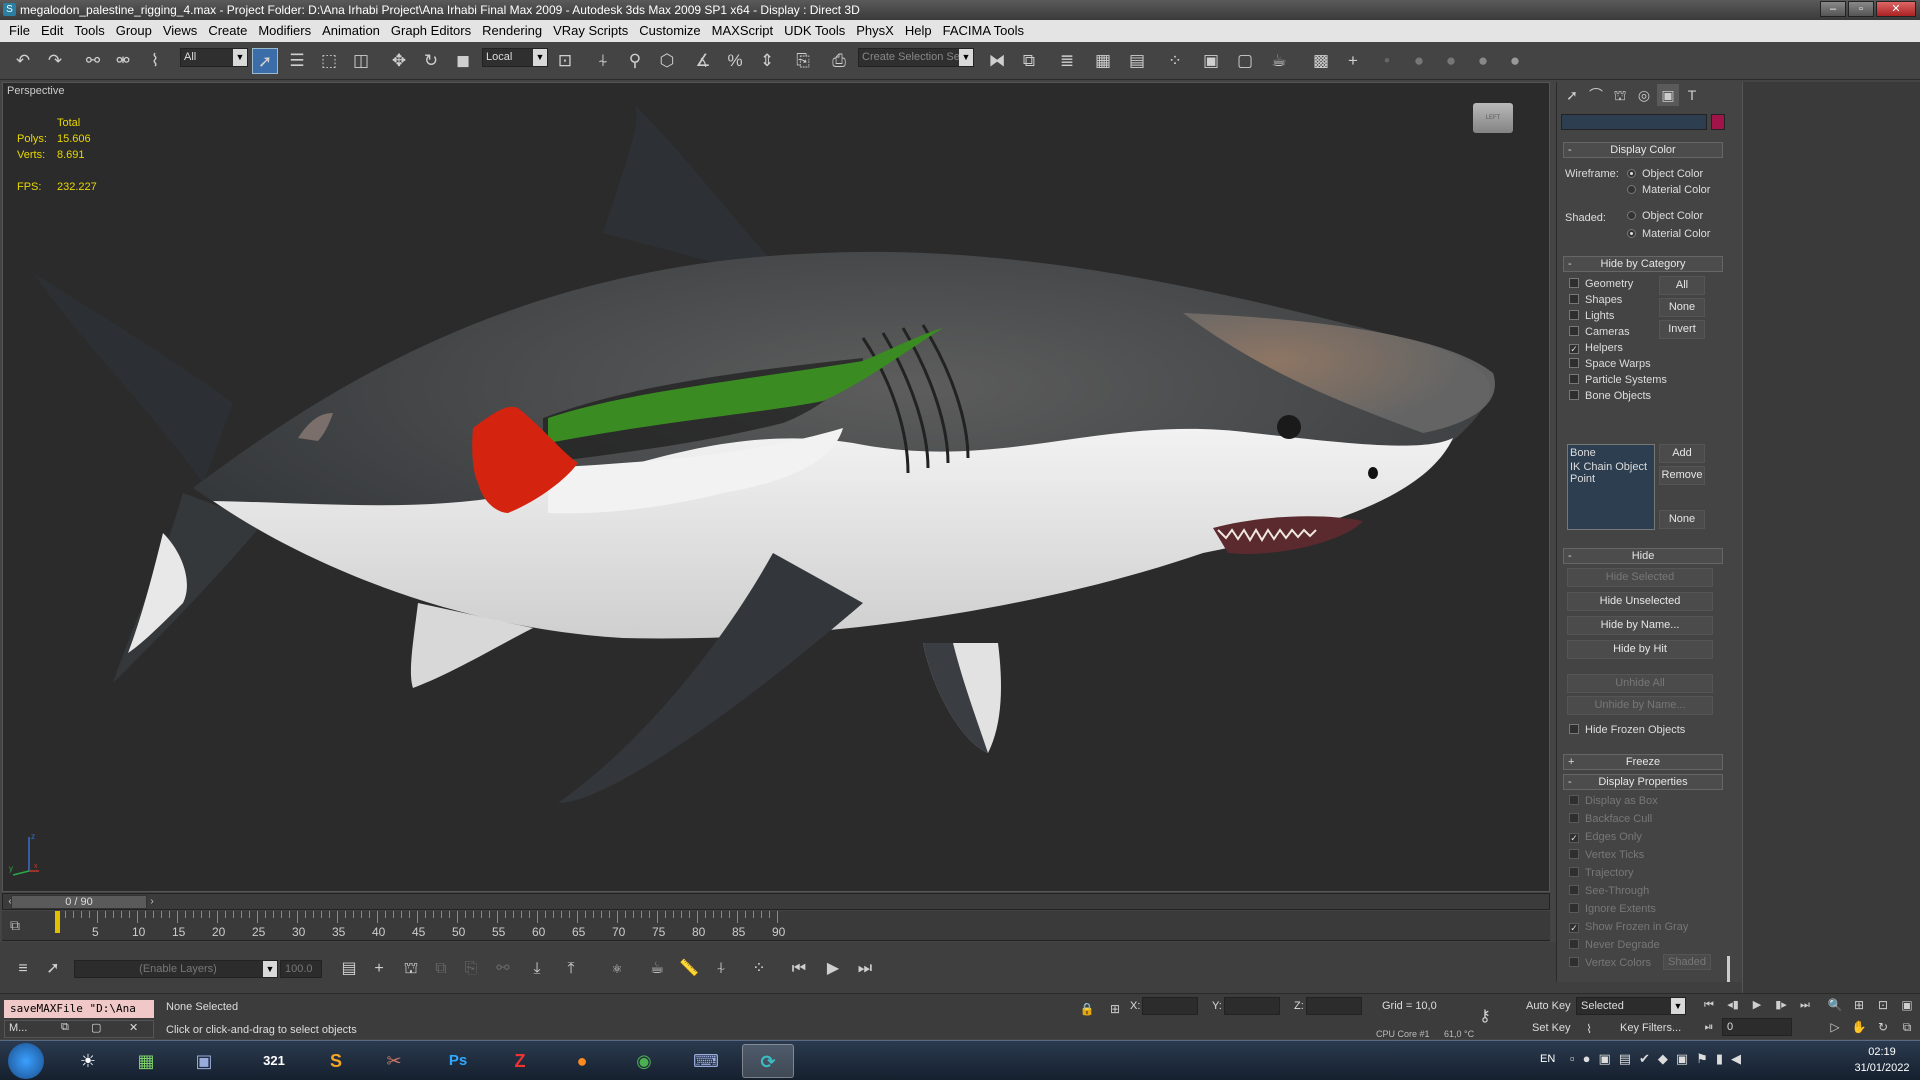 The height and width of the screenshot is (1080, 1920). Describe the element at coordinates (433, 31) in the screenshot. I see `menu-graph-editors: Graph Editors` at that location.